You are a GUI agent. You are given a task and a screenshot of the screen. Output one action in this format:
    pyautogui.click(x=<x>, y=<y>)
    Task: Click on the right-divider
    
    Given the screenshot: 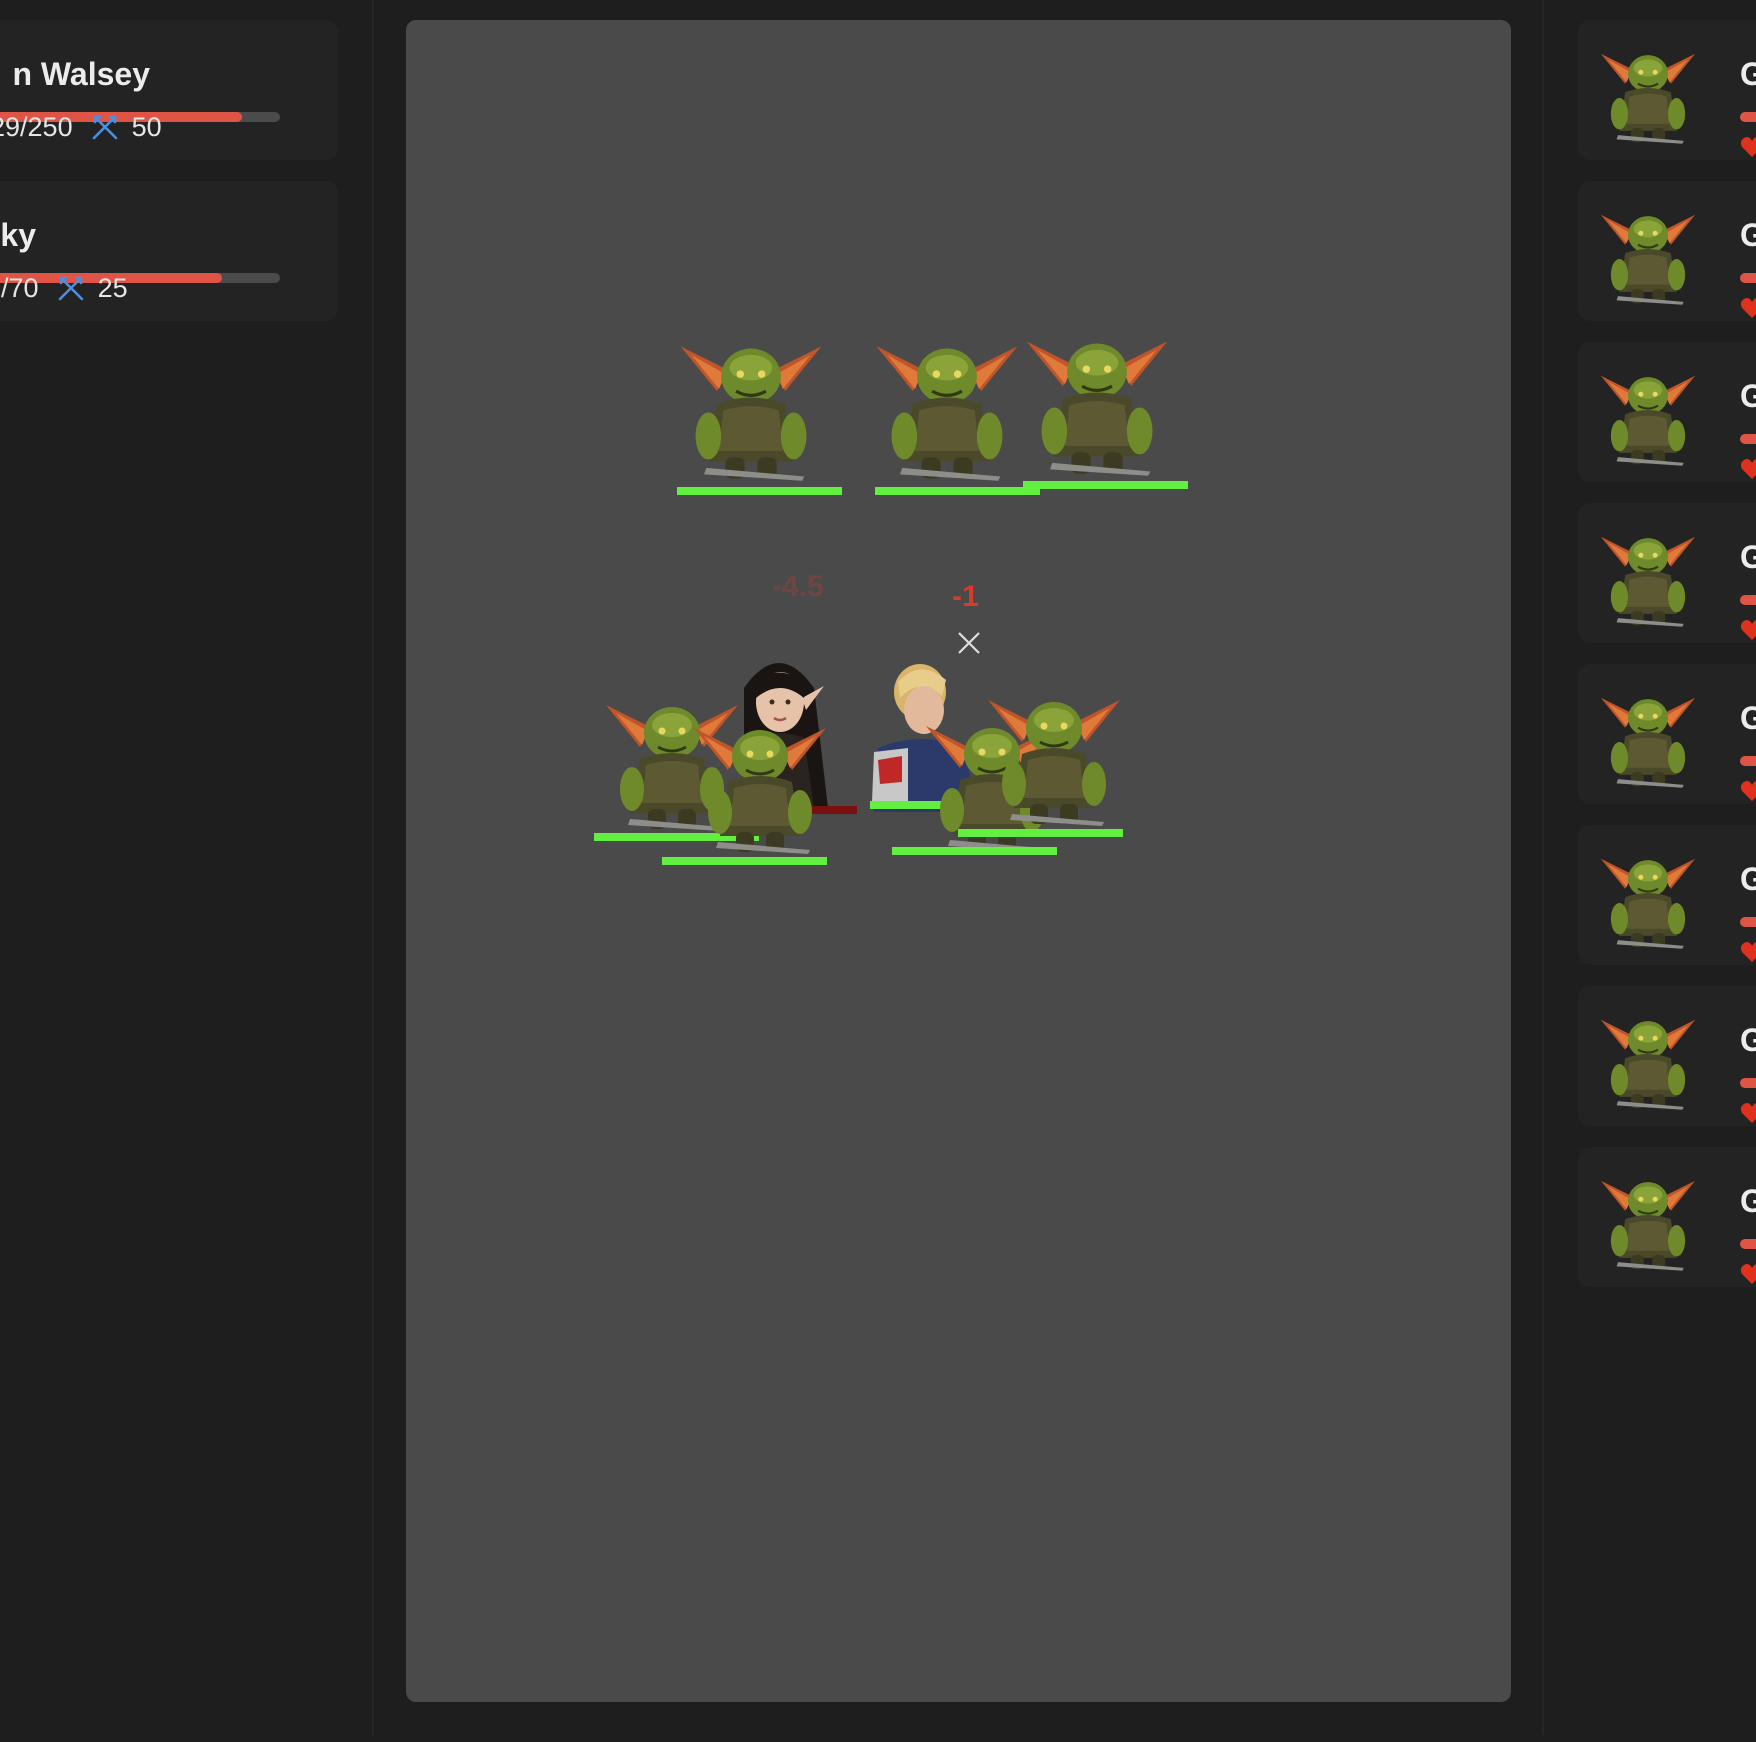 What is the action you would take?
    pyautogui.click(x=1543, y=867)
    